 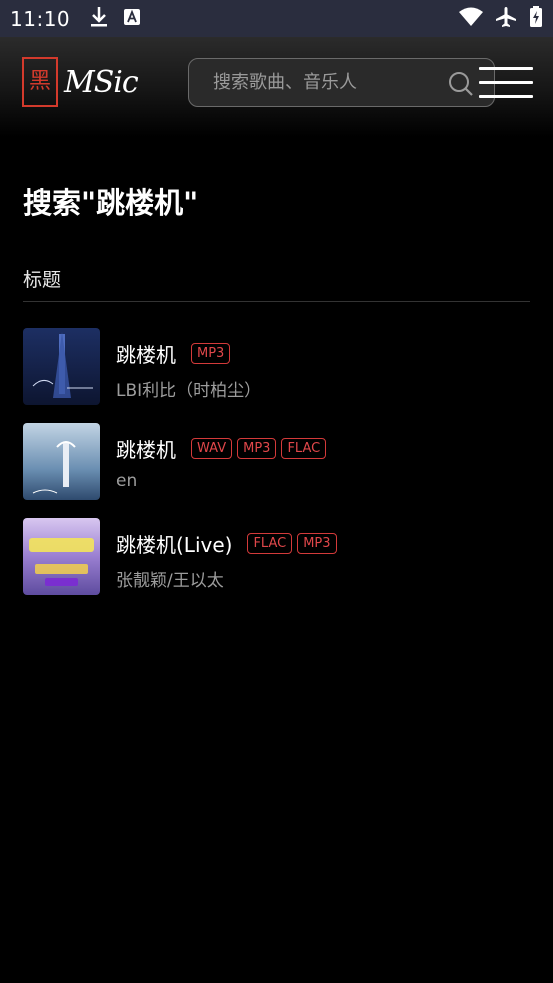 I want to click on status-bar: 11:10, so click(x=276, y=18).